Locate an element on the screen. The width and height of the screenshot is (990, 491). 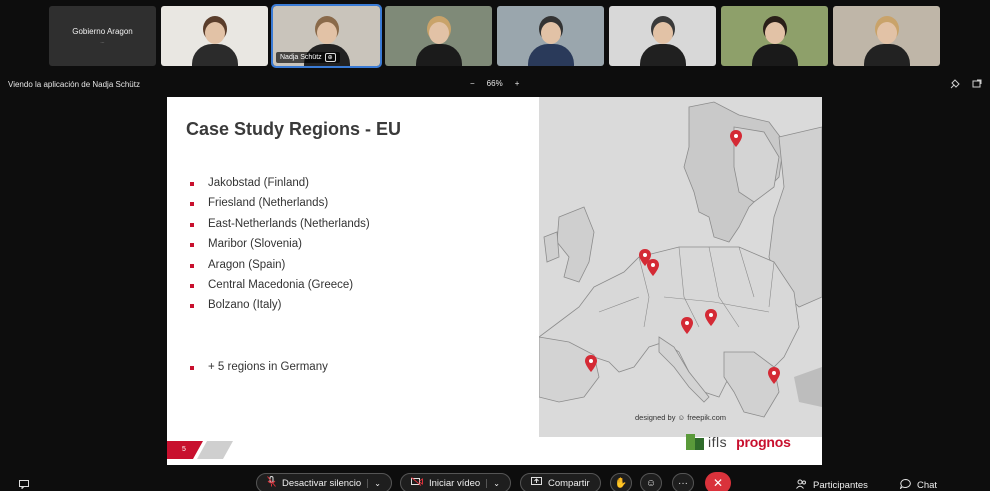
viewing-app-label: Viendo la aplicación de Nadja Schütz is located at coordinates (74, 84).